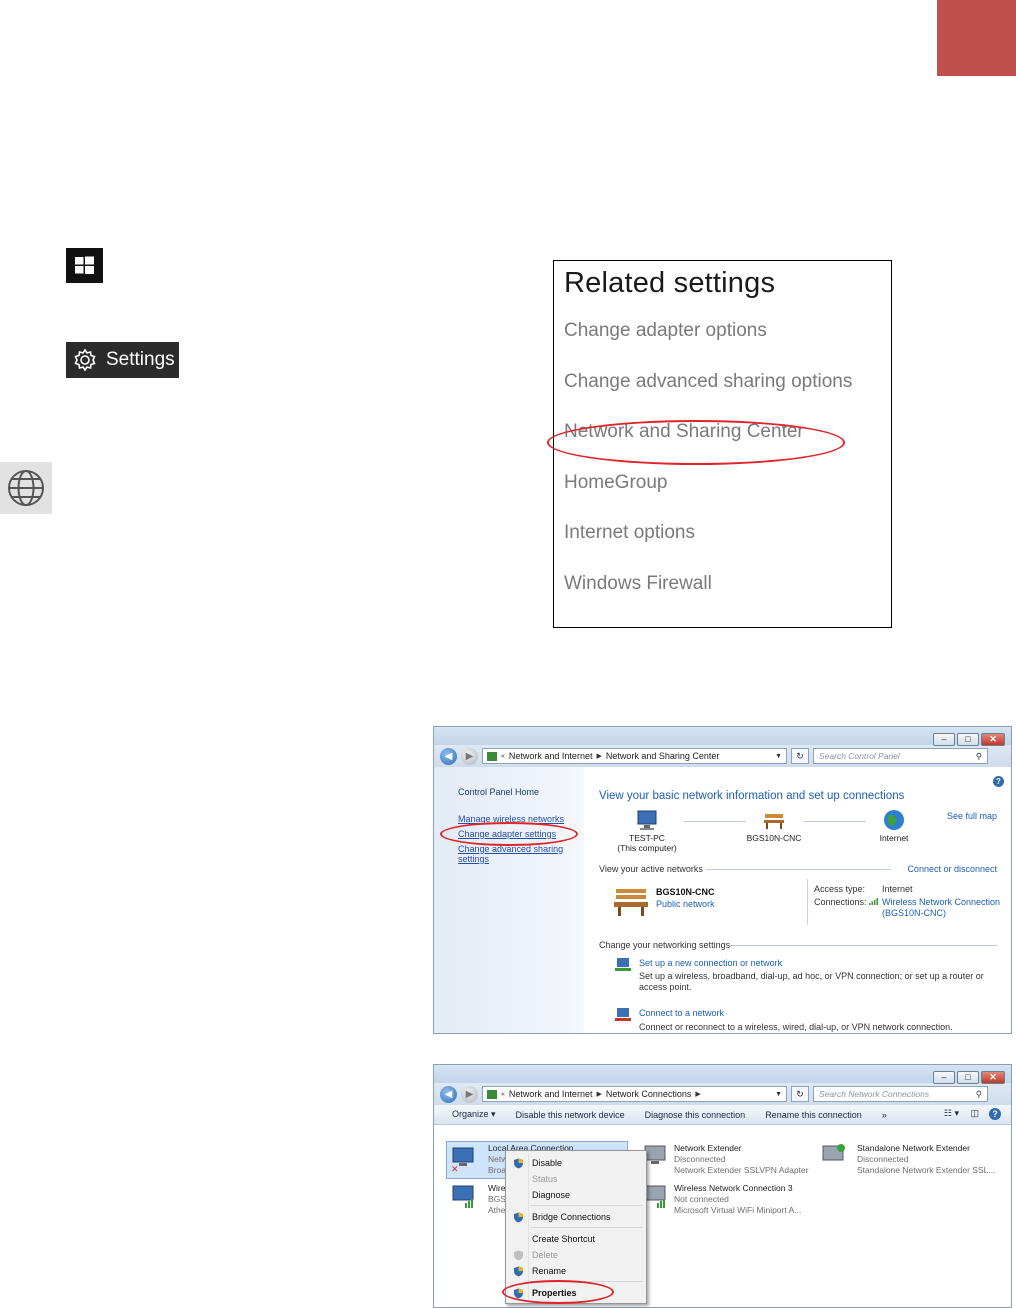  Describe the element at coordinates (681, 1013) in the screenshot. I see `connect-network-link: Connect to a network` at that location.